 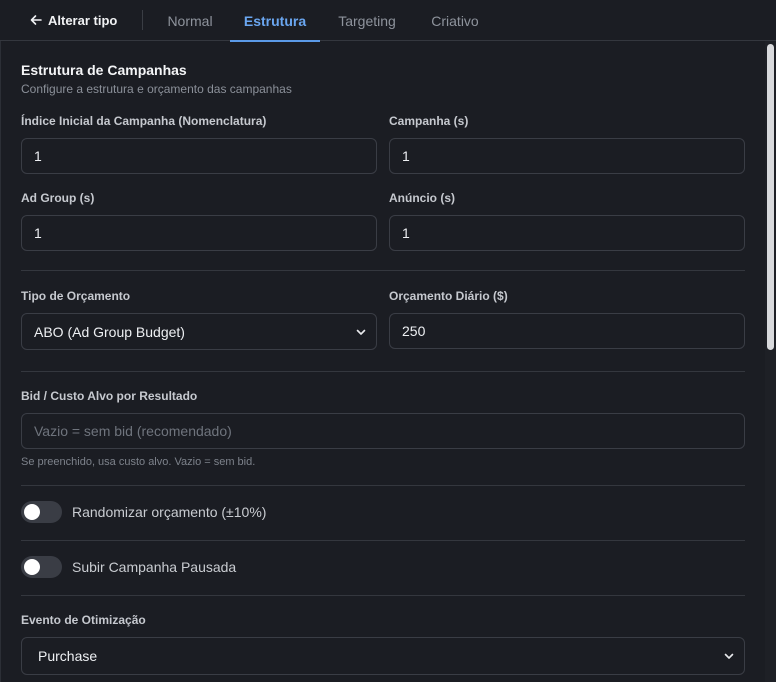 I want to click on campaigns-label: Campanha (s), so click(x=429, y=121).